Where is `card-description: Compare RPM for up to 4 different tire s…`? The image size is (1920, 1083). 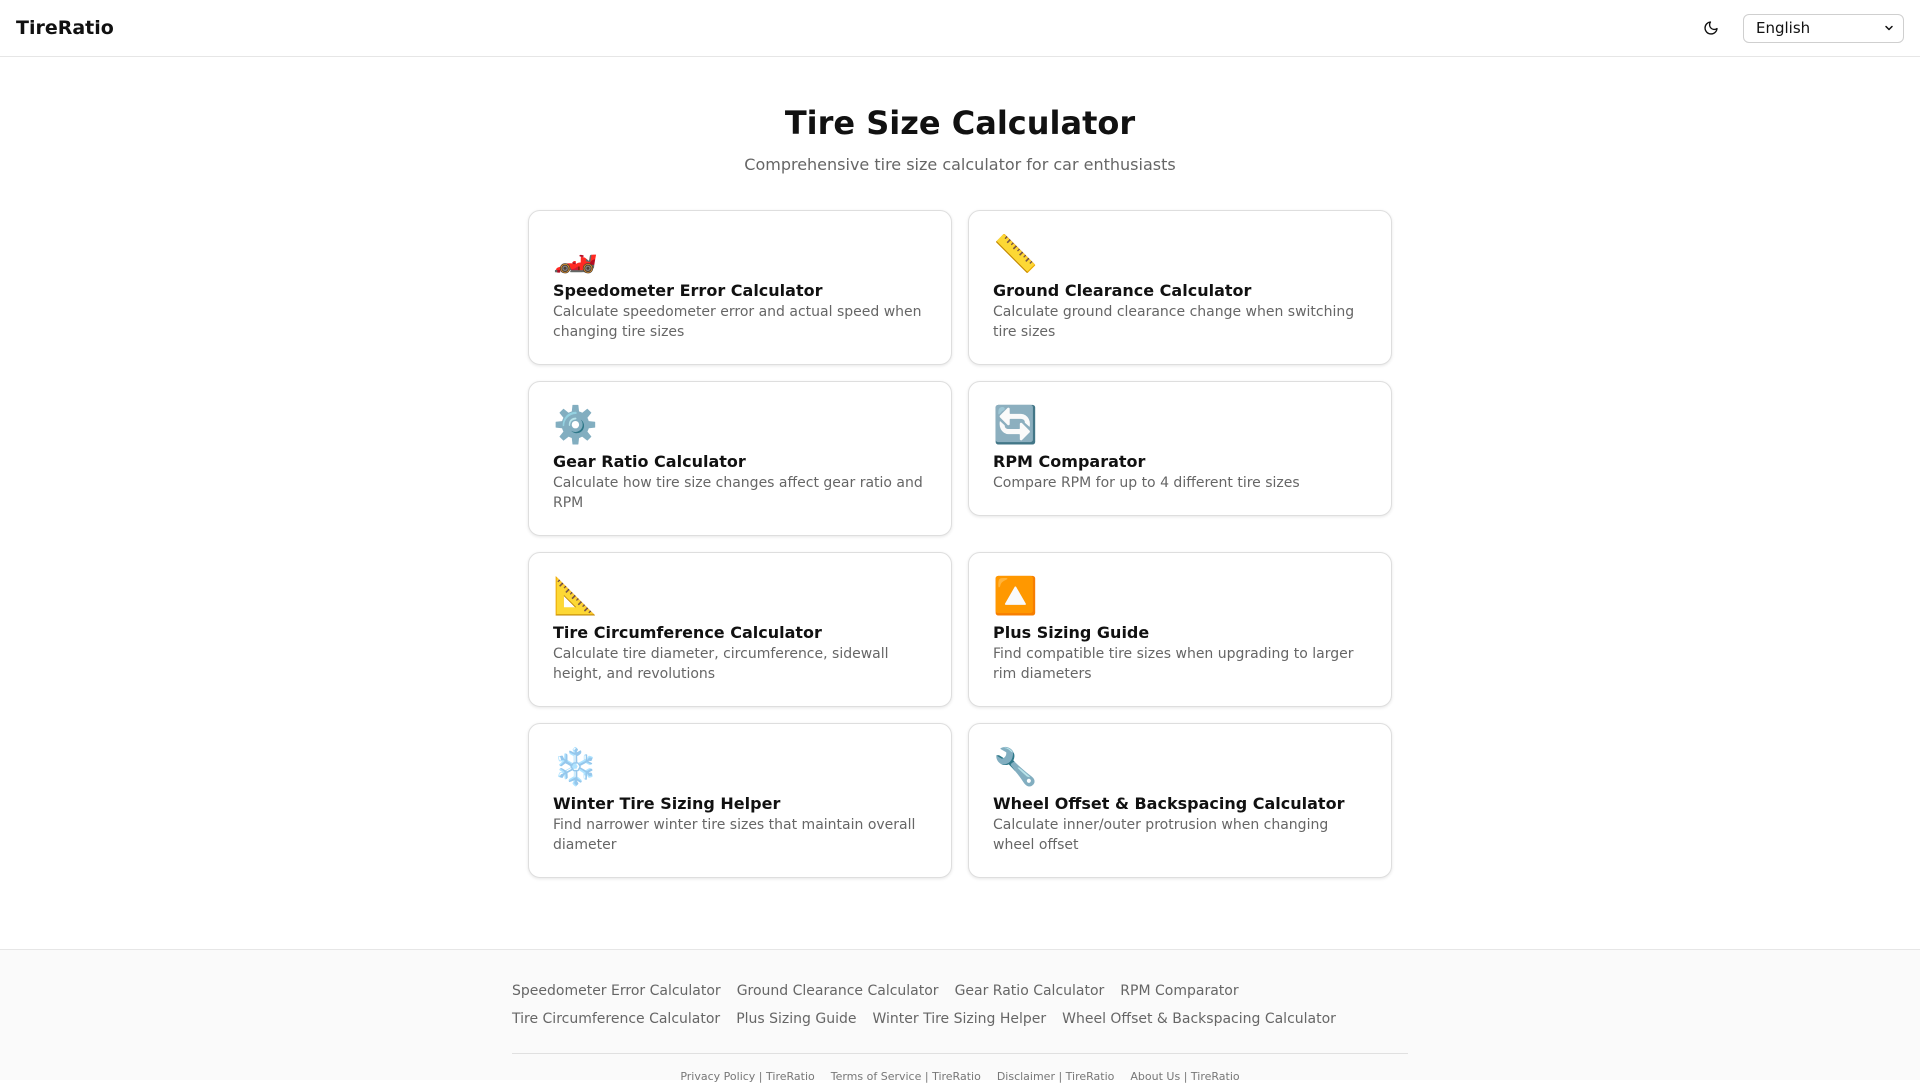 card-description: Compare RPM for up to 4 different tire s… is located at coordinates (1146, 483).